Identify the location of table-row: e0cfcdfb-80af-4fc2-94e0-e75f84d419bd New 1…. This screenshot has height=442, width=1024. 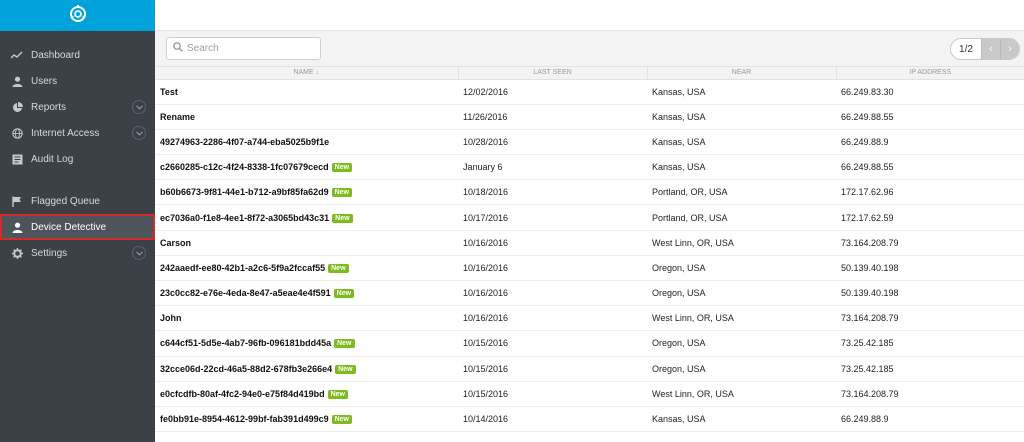
(589, 394).